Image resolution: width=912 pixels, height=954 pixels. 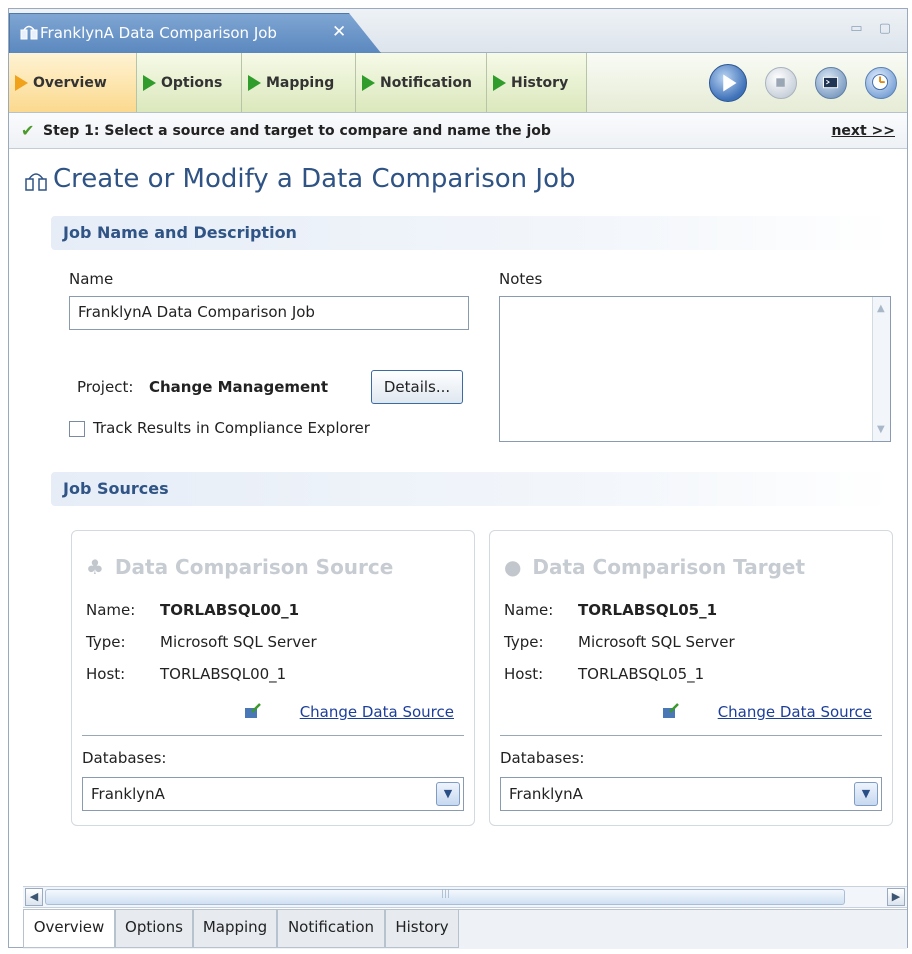 I want to click on scroll-down-icon: ▼, so click(x=881, y=429).